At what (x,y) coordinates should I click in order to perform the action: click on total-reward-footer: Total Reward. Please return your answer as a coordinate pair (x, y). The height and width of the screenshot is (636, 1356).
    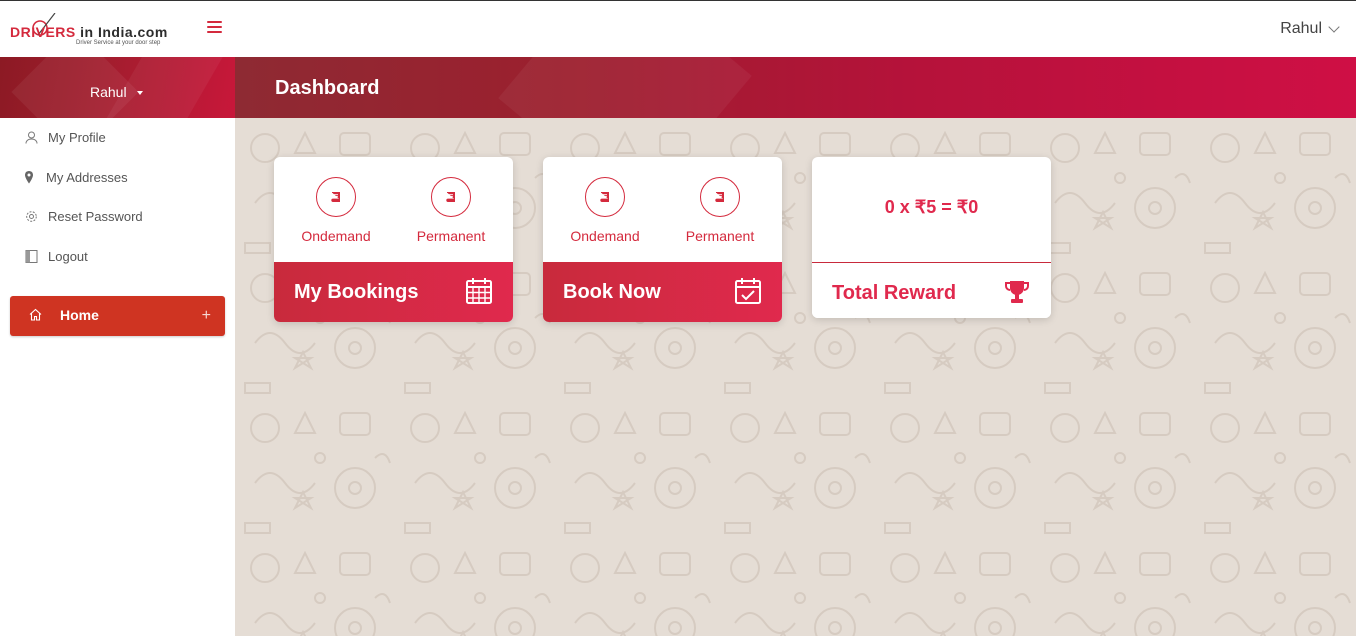
    Looking at the image, I should click on (931, 290).